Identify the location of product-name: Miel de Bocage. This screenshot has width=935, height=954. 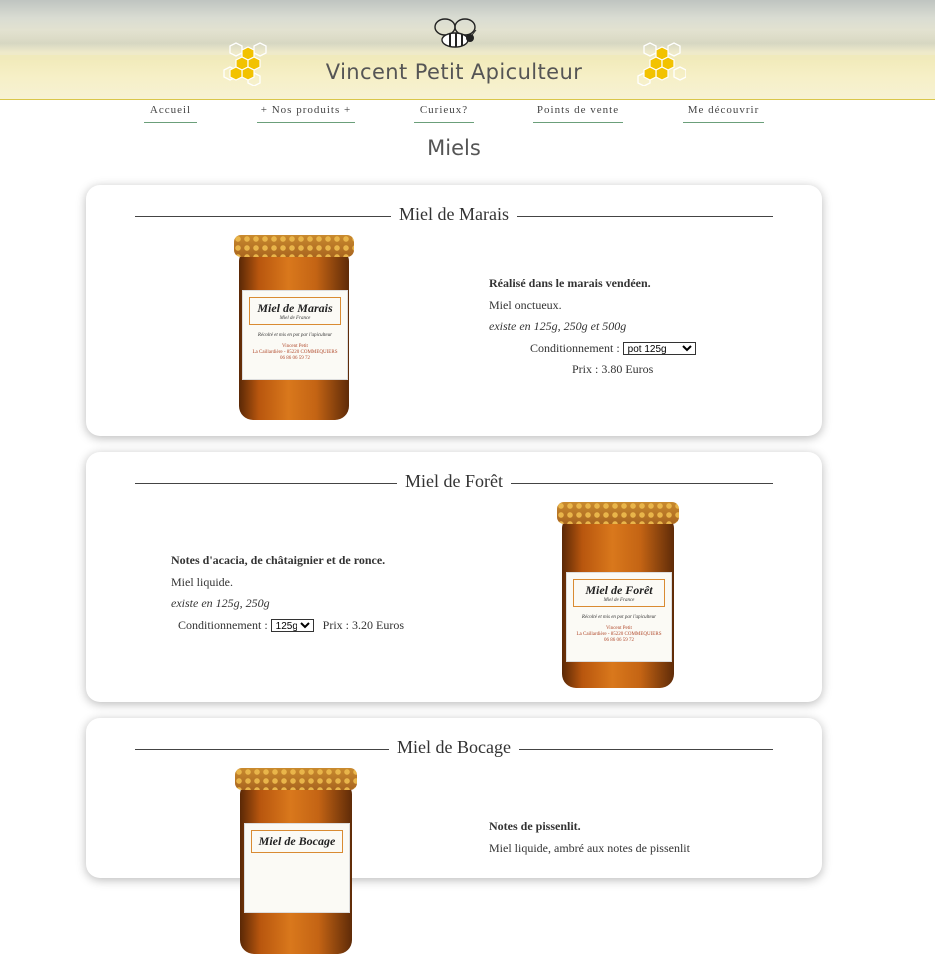
(454, 747).